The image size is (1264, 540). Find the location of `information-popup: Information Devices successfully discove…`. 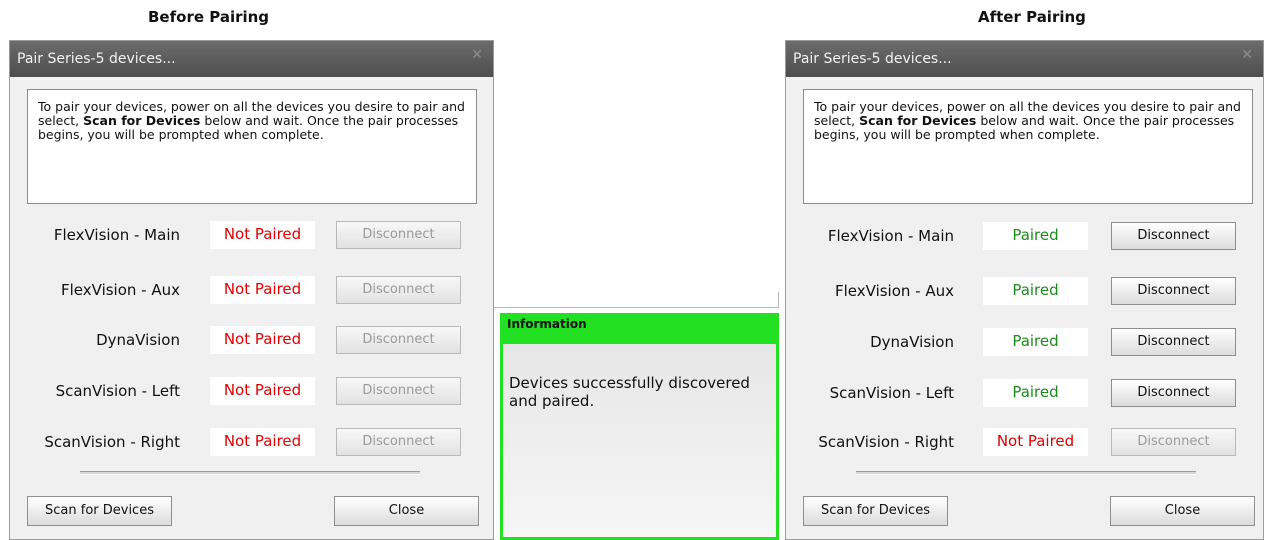

information-popup: Information Devices successfully discove… is located at coordinates (639, 426).